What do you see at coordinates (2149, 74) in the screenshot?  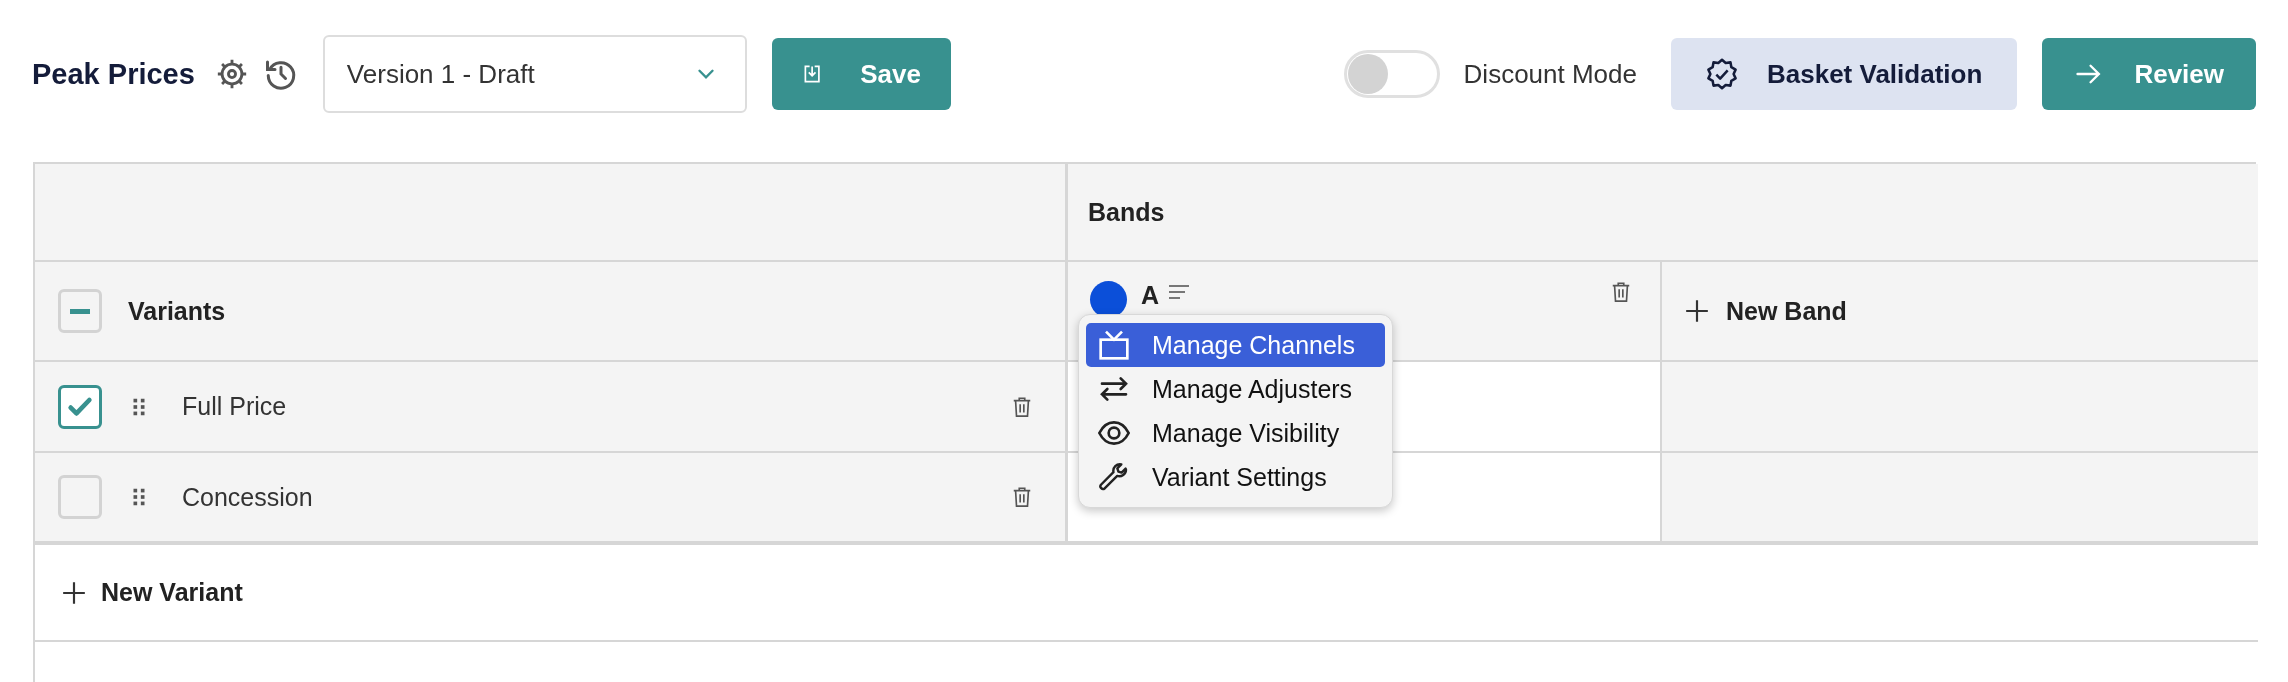 I see `review-button: Review` at bounding box center [2149, 74].